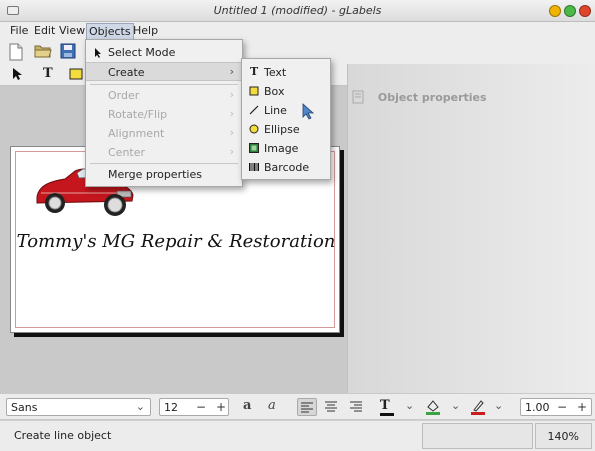 This screenshot has height=451, width=595. What do you see at coordinates (434, 407) in the screenshot?
I see `fill-color-icon` at bounding box center [434, 407].